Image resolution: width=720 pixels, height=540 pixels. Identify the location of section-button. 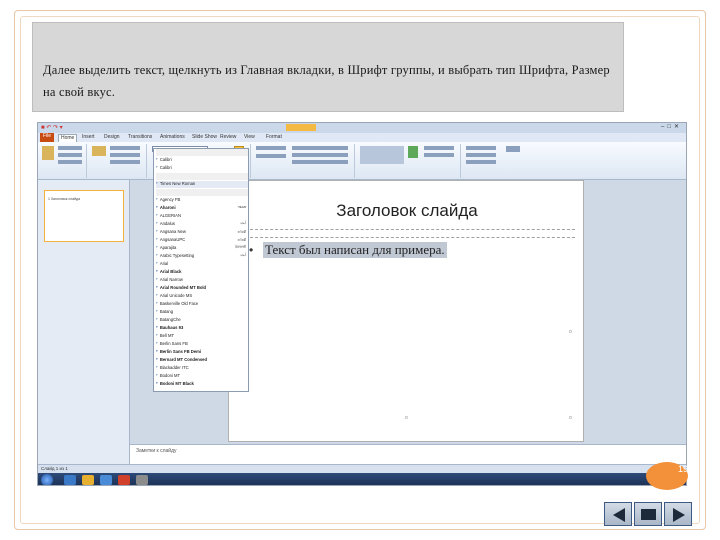
(125, 162).